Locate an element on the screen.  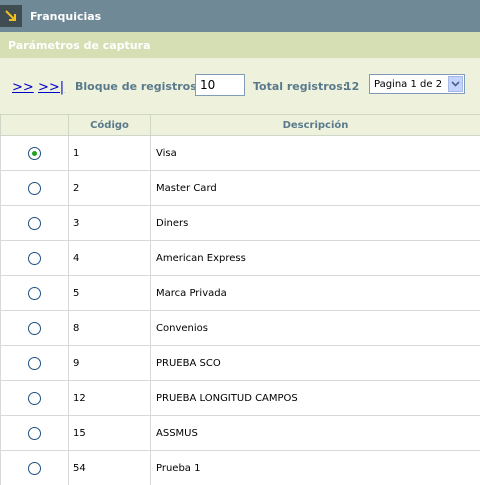
table-row: 12 PRUEBA LONGITUD CAMPOS is located at coordinates (240, 398).